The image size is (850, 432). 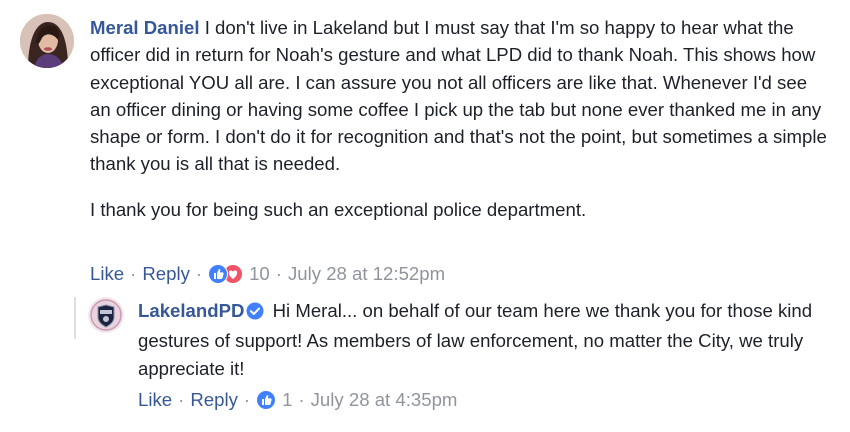 What do you see at coordinates (287, 400) in the screenshot?
I see `reaction-count: 1` at bounding box center [287, 400].